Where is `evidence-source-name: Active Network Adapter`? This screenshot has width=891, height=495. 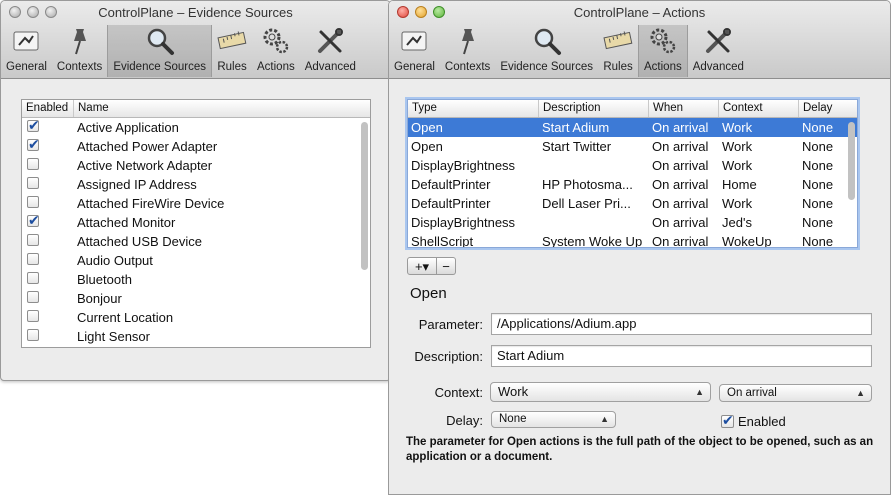 evidence-source-name: Active Network Adapter is located at coordinates (145, 165).